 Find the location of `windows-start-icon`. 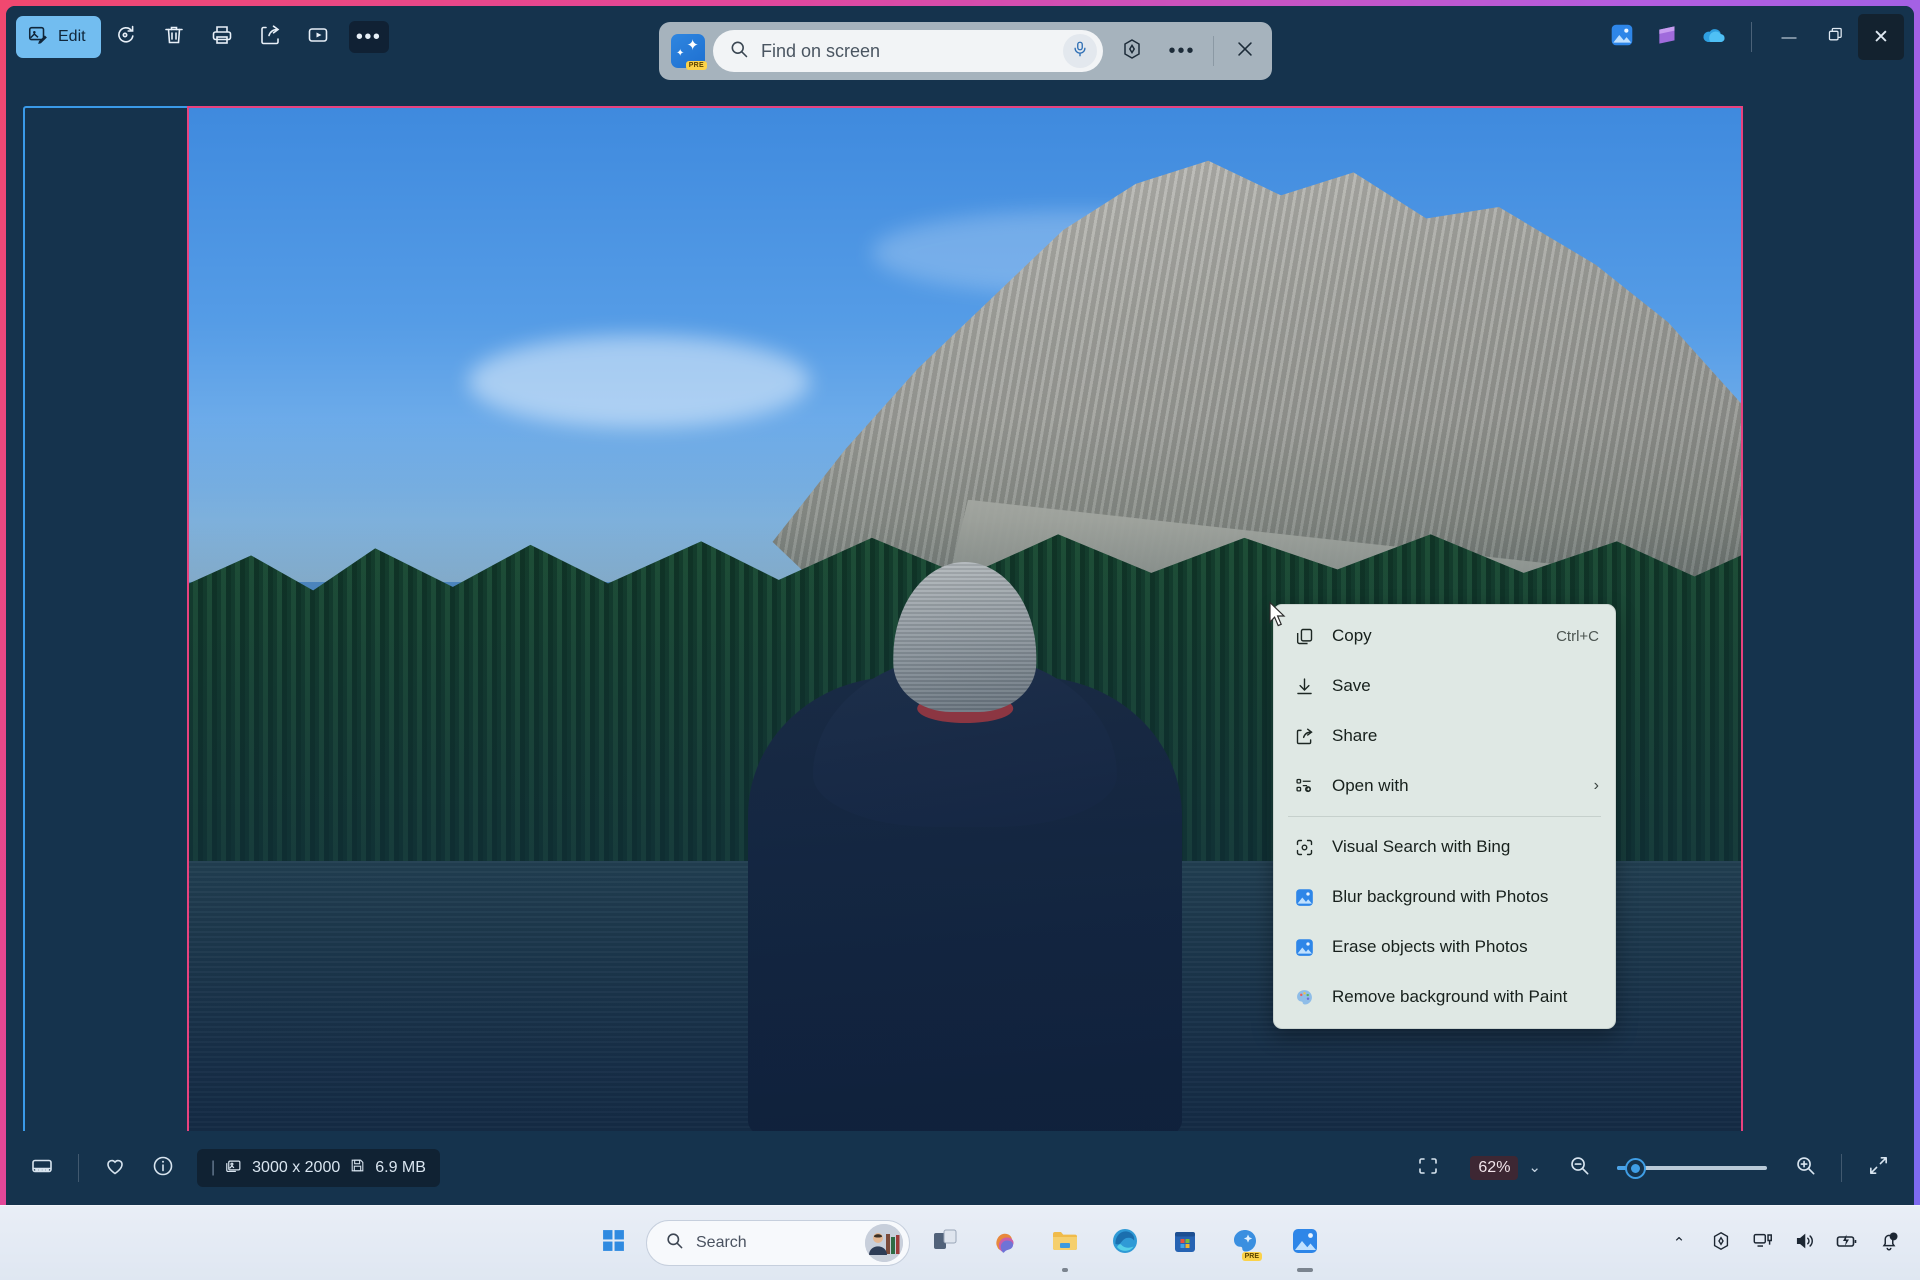

windows-start-icon is located at coordinates (613, 1243).